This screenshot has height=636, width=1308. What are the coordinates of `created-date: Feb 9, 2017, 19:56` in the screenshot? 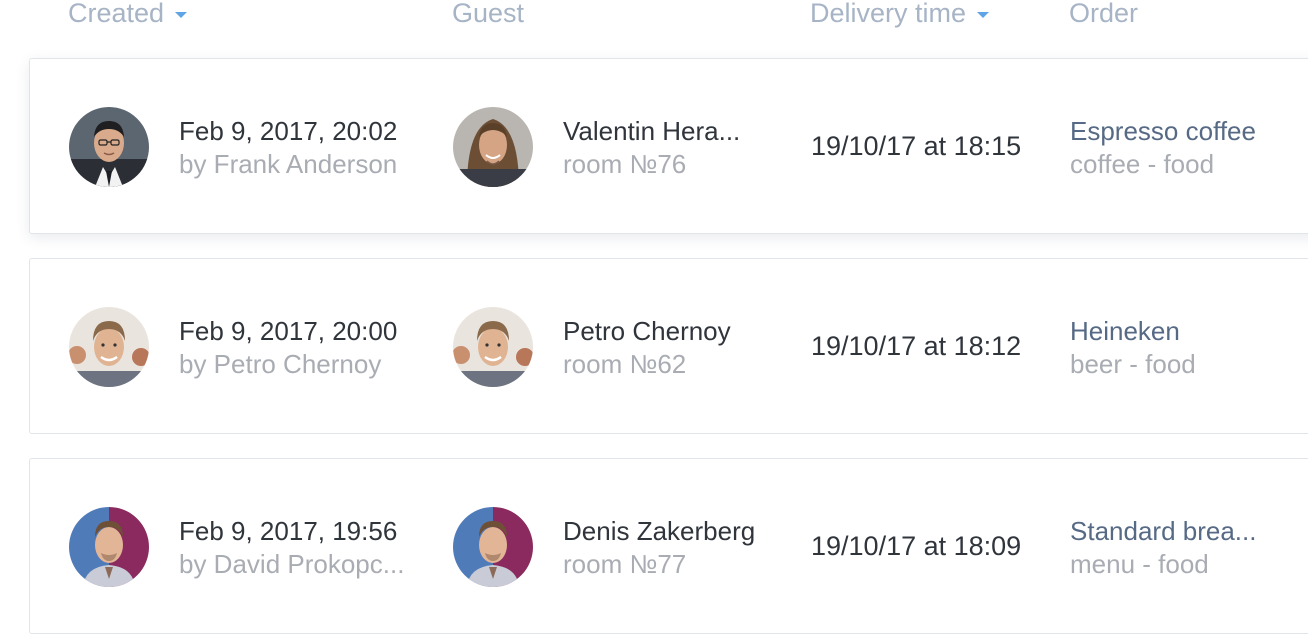 It's located at (288, 531).